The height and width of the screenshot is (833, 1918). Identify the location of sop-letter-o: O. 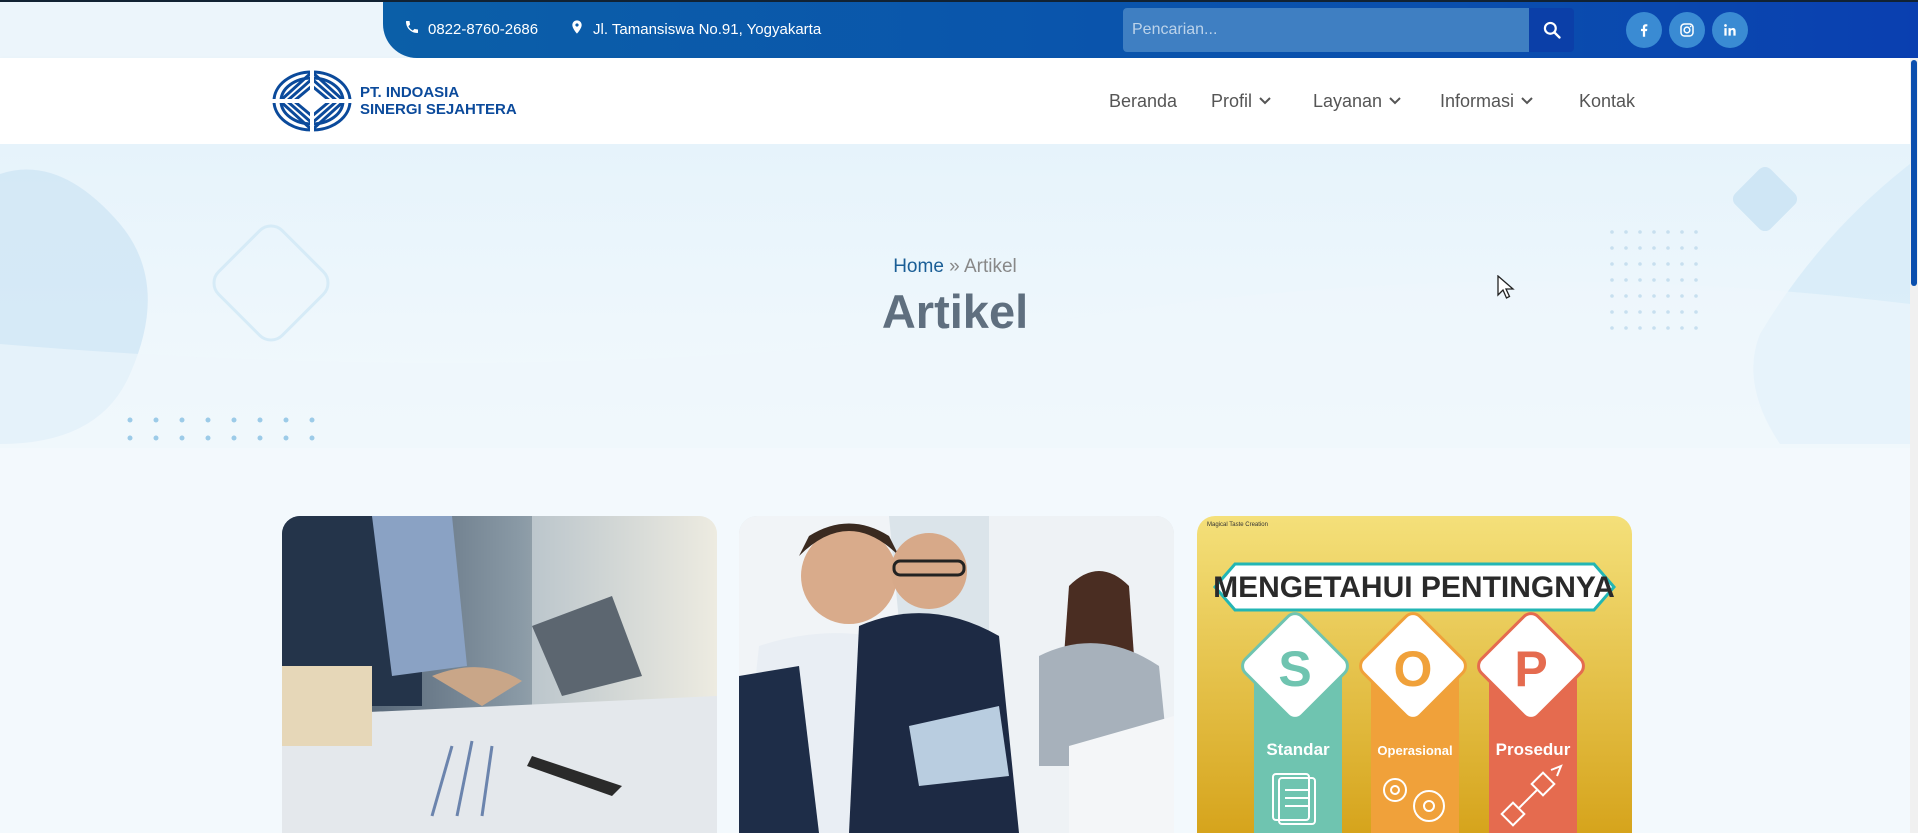
(1413, 669).